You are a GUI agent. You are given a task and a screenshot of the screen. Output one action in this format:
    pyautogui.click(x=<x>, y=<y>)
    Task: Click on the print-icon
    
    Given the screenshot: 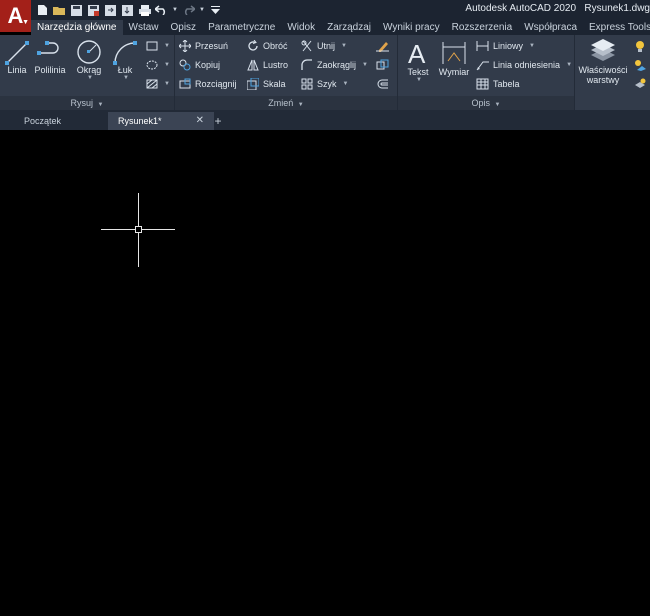 What is the action you would take?
    pyautogui.click(x=144, y=10)
    